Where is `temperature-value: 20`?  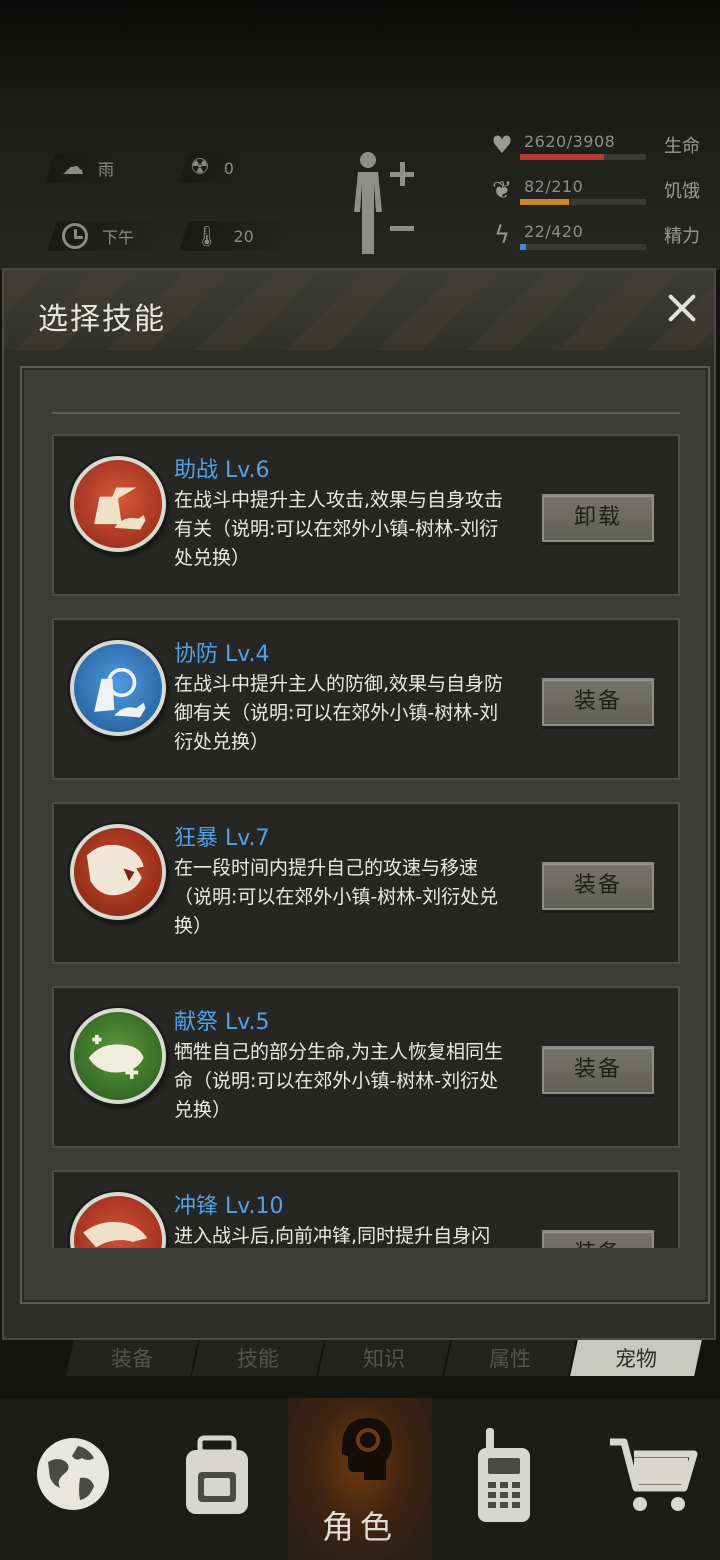
temperature-value: 20 is located at coordinates (243, 236).